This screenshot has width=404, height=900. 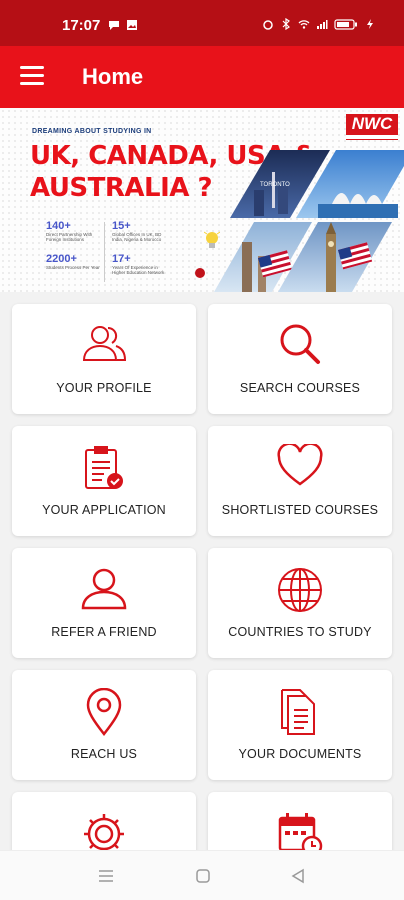 I want to click on chat-icon, so click(x=114, y=25).